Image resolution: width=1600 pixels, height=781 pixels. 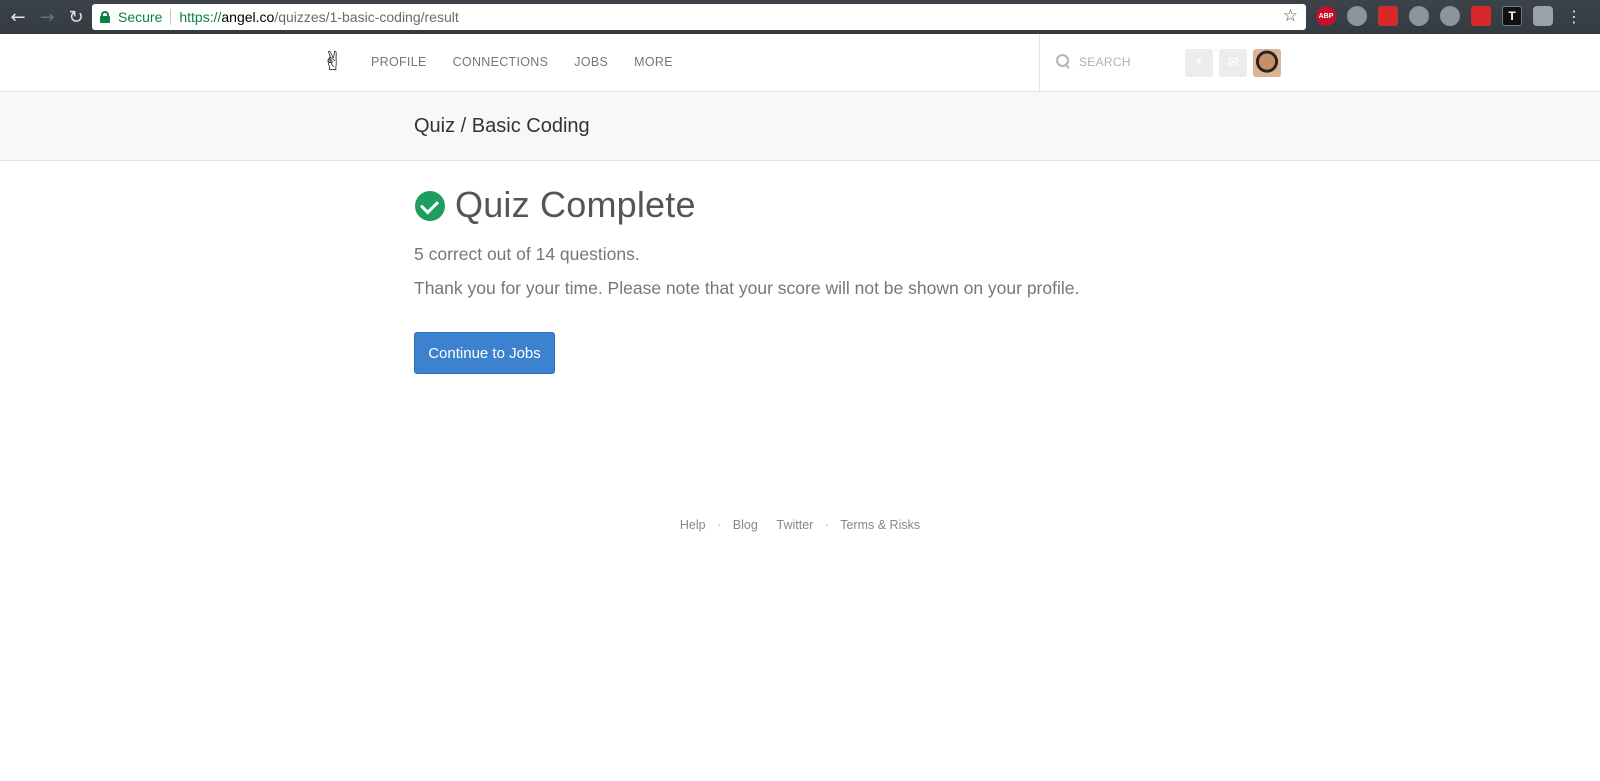 What do you see at coordinates (430, 206) in the screenshot?
I see `check-circle-icon` at bounding box center [430, 206].